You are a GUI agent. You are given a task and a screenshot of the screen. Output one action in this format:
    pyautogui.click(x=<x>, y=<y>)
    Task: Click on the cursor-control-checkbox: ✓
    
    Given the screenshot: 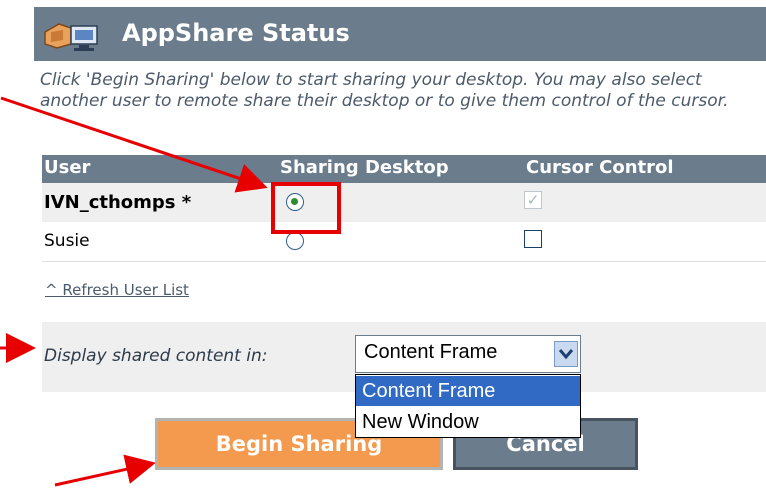 What is the action you would take?
    pyautogui.click(x=533, y=200)
    